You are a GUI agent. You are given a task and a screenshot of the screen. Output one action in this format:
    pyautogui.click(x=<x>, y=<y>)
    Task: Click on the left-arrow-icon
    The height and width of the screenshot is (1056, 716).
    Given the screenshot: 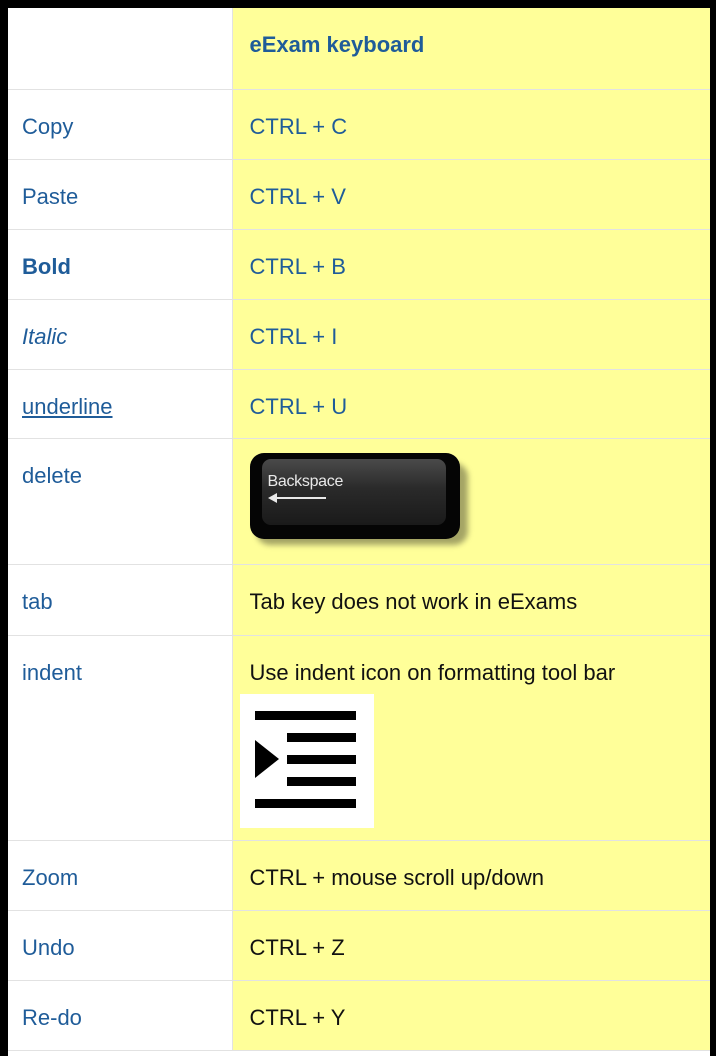 What is the action you would take?
    pyautogui.click(x=296, y=497)
    